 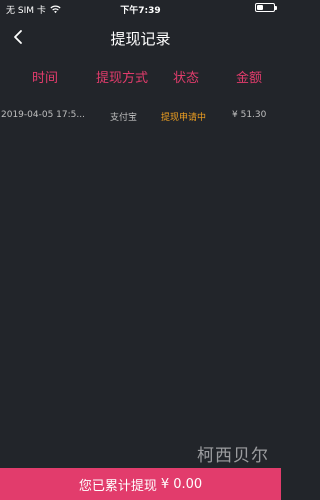 What do you see at coordinates (122, 78) in the screenshot?
I see `header-method: 提现方式` at bounding box center [122, 78].